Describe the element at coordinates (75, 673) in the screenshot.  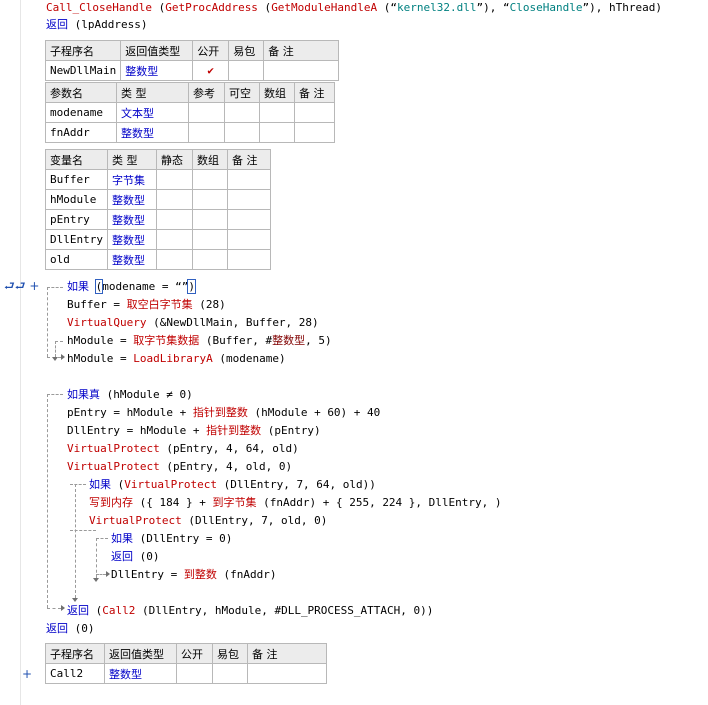
I see `cell-sub-name: Call2` at that location.